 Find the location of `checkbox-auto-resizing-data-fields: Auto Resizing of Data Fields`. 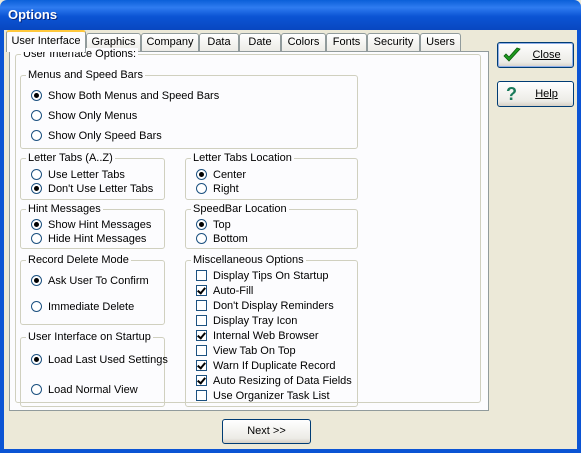

checkbox-auto-resizing-data-fields: Auto Resizing of Data Fields is located at coordinates (274, 381).